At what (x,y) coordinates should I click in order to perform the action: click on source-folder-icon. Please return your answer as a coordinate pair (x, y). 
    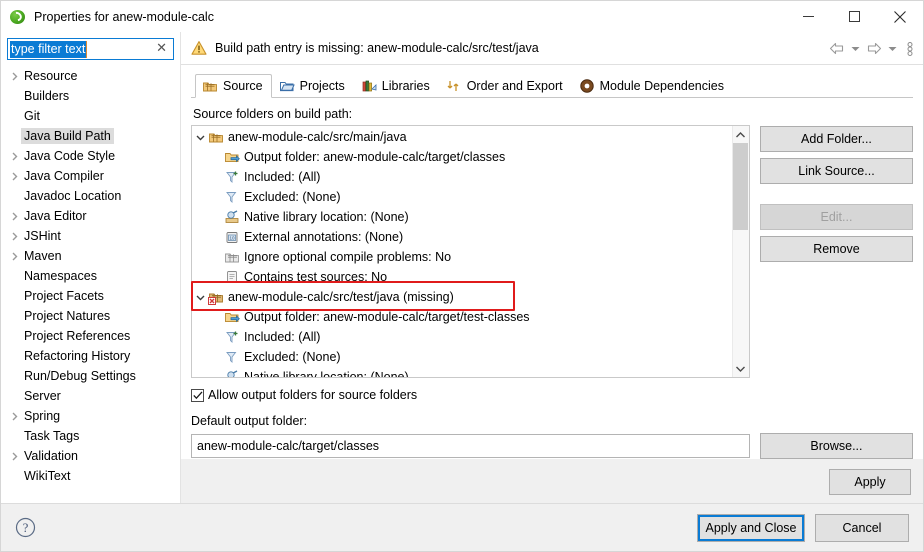
    Looking at the image, I should click on (216, 137).